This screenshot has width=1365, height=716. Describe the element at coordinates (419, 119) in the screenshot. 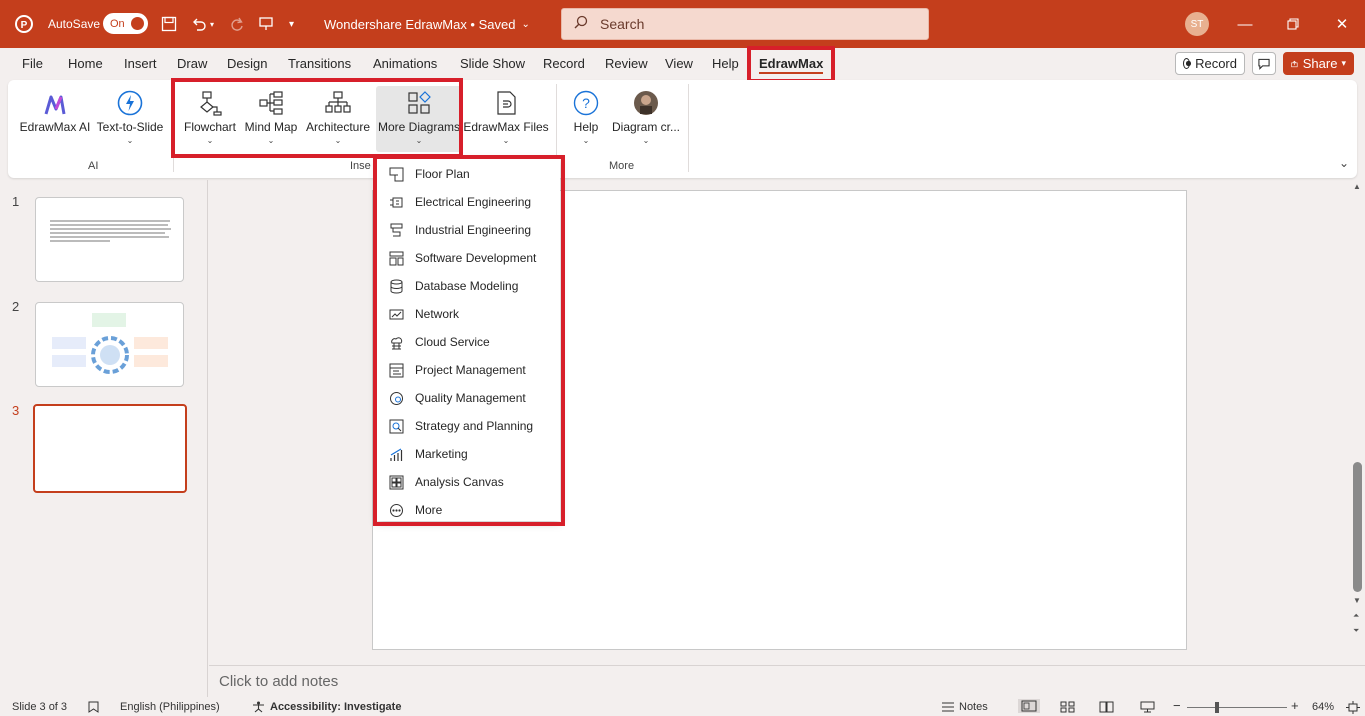

I see `more-diagrams-button: More Diagrams ⌄` at that location.